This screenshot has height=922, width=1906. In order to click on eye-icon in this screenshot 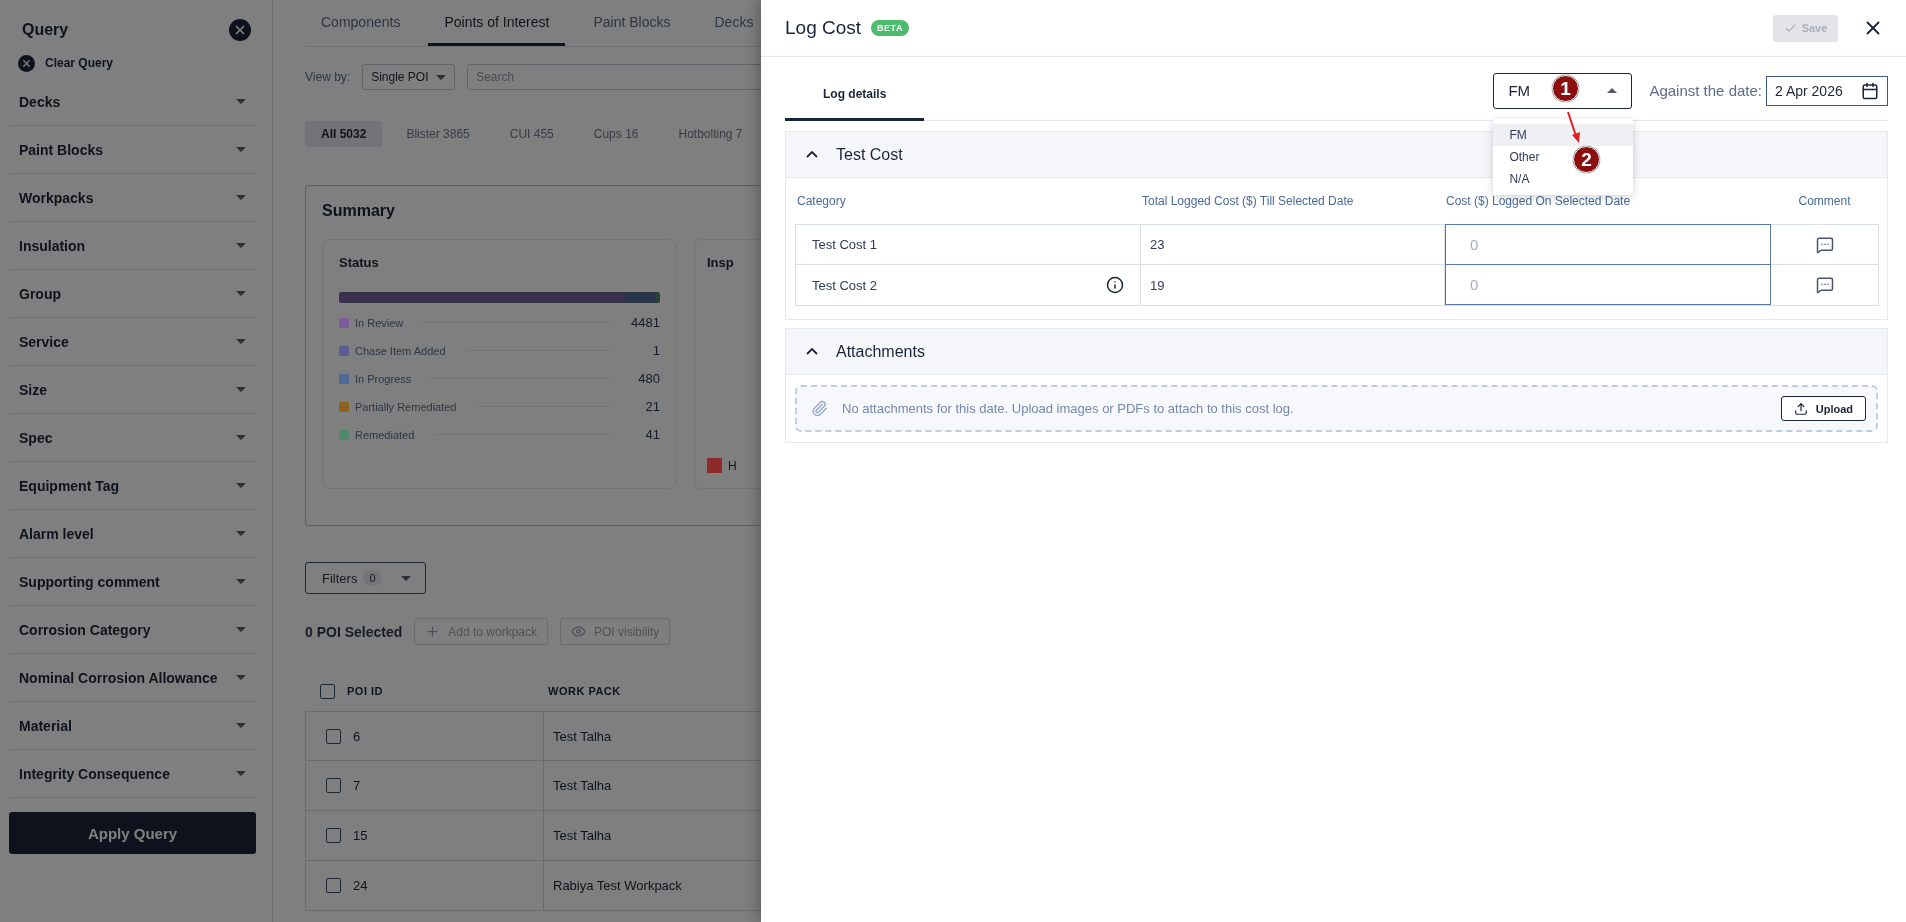, I will do `click(578, 631)`.